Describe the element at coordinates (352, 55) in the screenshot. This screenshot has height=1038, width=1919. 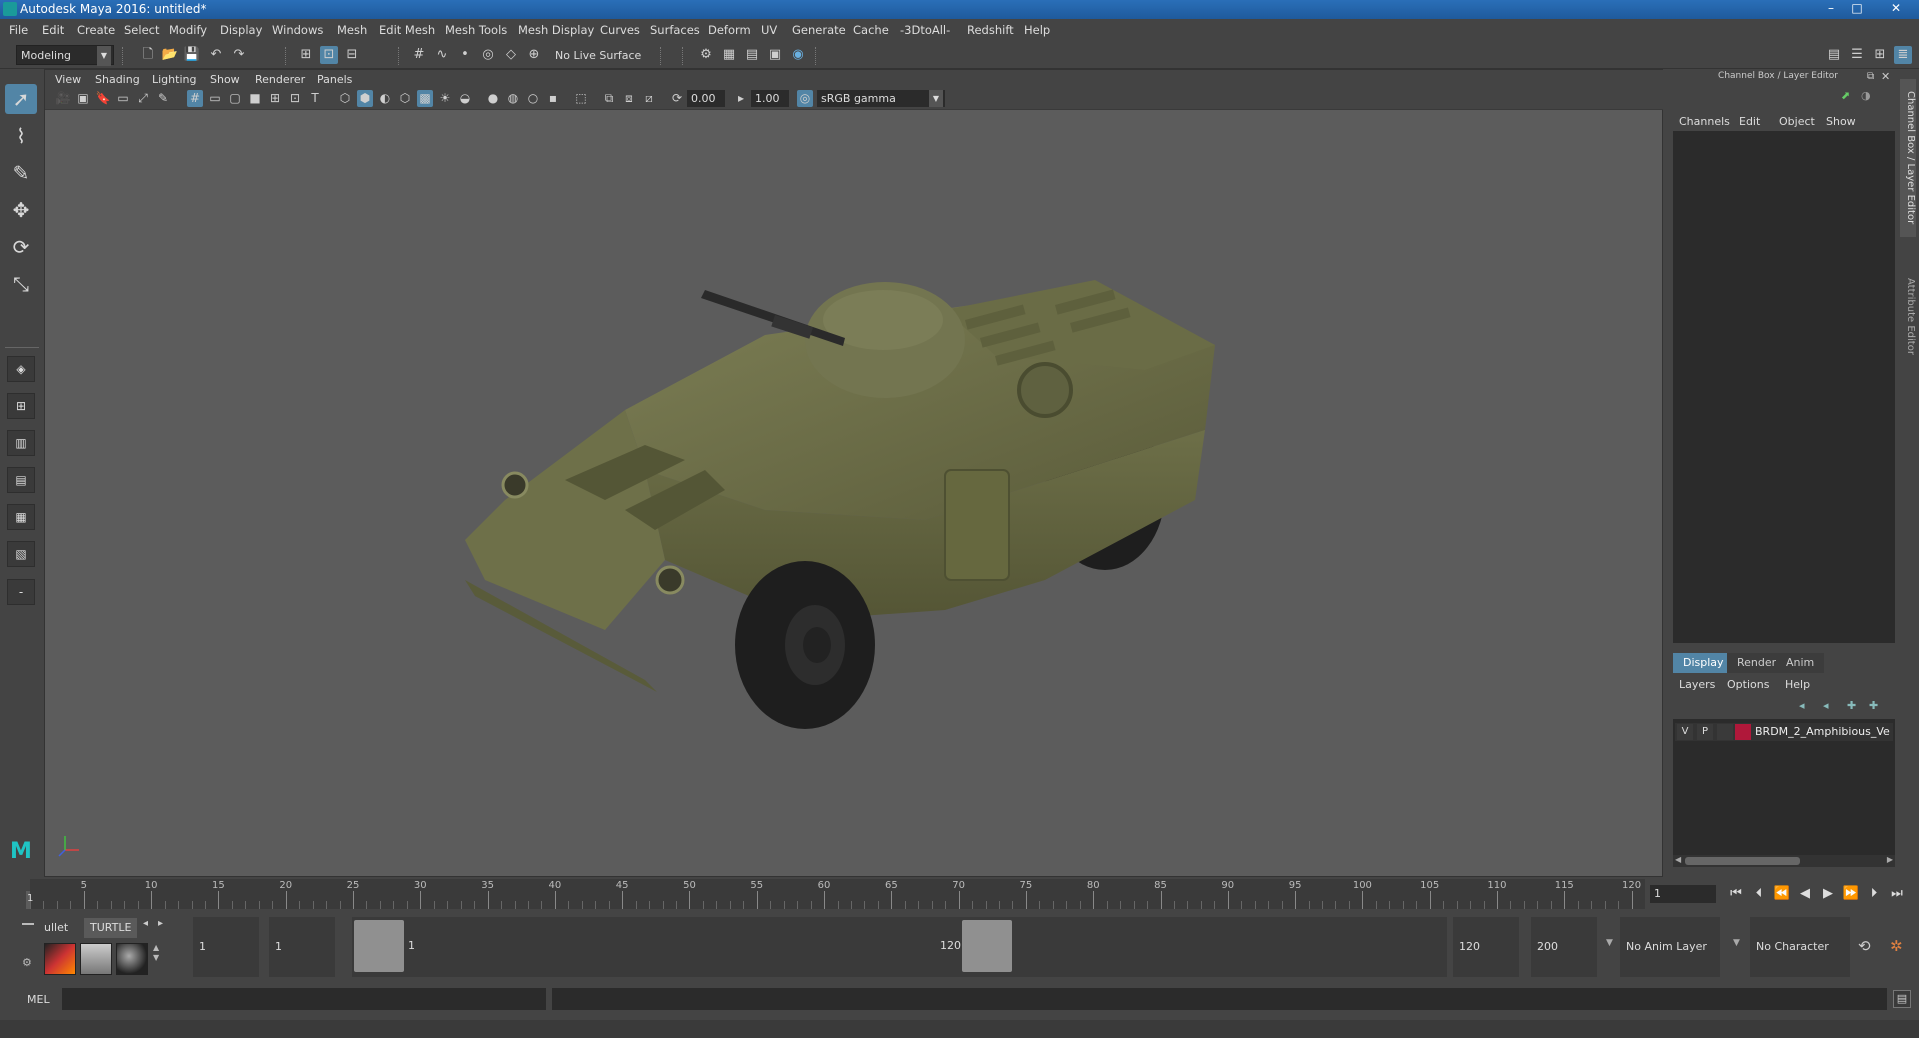
I see `select-component-icon: ⊟` at that location.